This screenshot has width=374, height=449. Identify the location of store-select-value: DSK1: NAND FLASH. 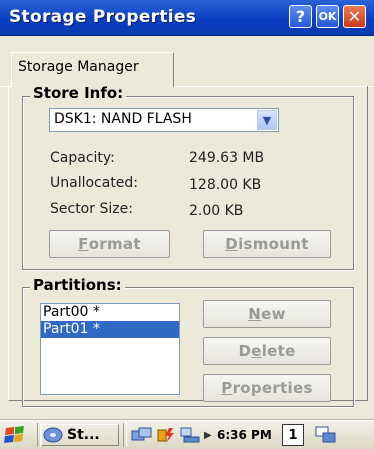
(123, 119).